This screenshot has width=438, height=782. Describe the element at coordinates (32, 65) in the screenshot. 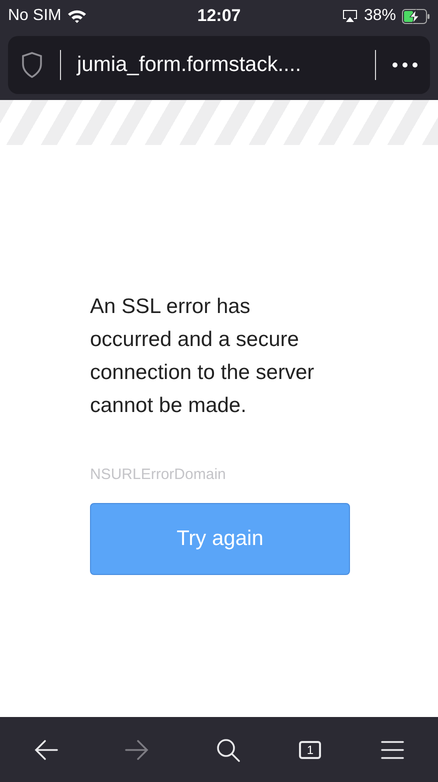

I see `shield-icon` at that location.